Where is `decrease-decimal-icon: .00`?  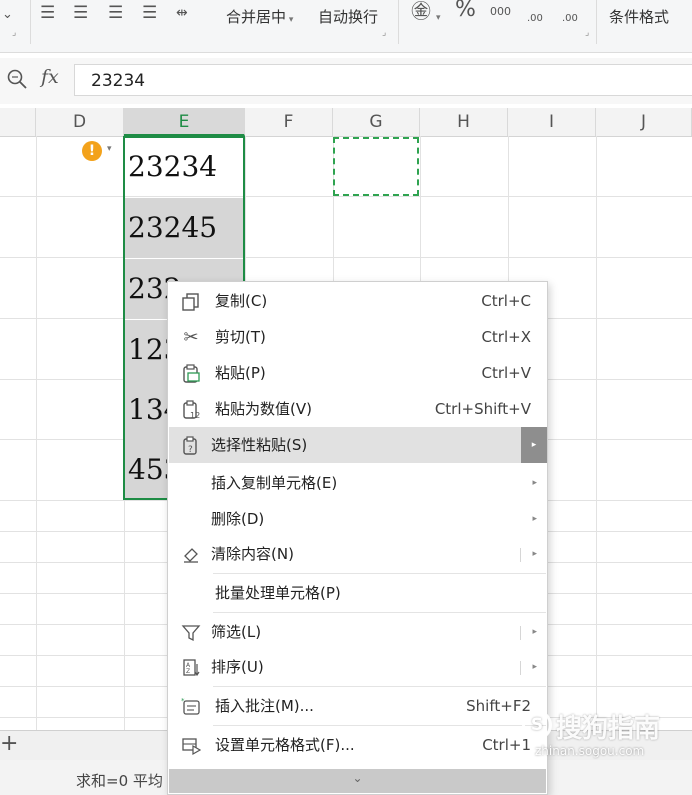
decrease-decimal-icon: .00 is located at coordinates (570, 19).